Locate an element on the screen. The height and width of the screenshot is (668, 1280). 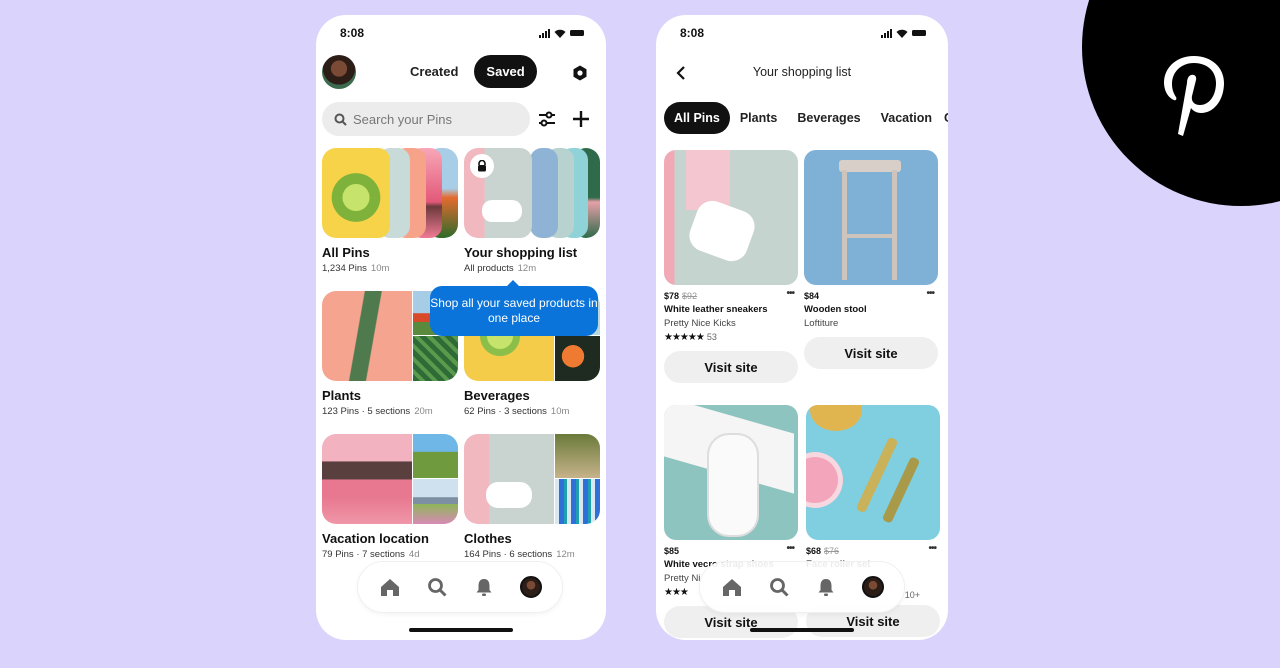
star-rating-icon: ★★★ is located at coordinates (676, 592).